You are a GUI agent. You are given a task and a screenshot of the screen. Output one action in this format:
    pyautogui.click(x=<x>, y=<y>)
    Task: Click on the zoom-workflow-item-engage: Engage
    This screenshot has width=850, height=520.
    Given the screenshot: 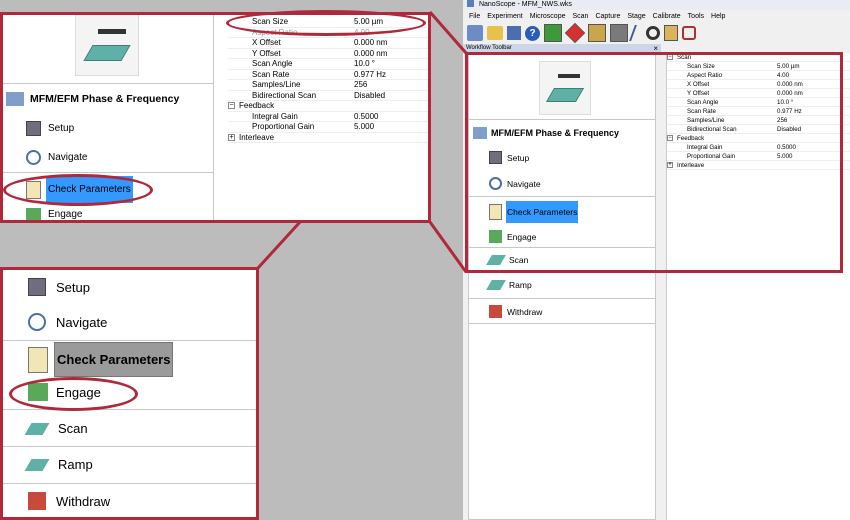 What is the action you would take?
    pyautogui.click(x=54, y=214)
    